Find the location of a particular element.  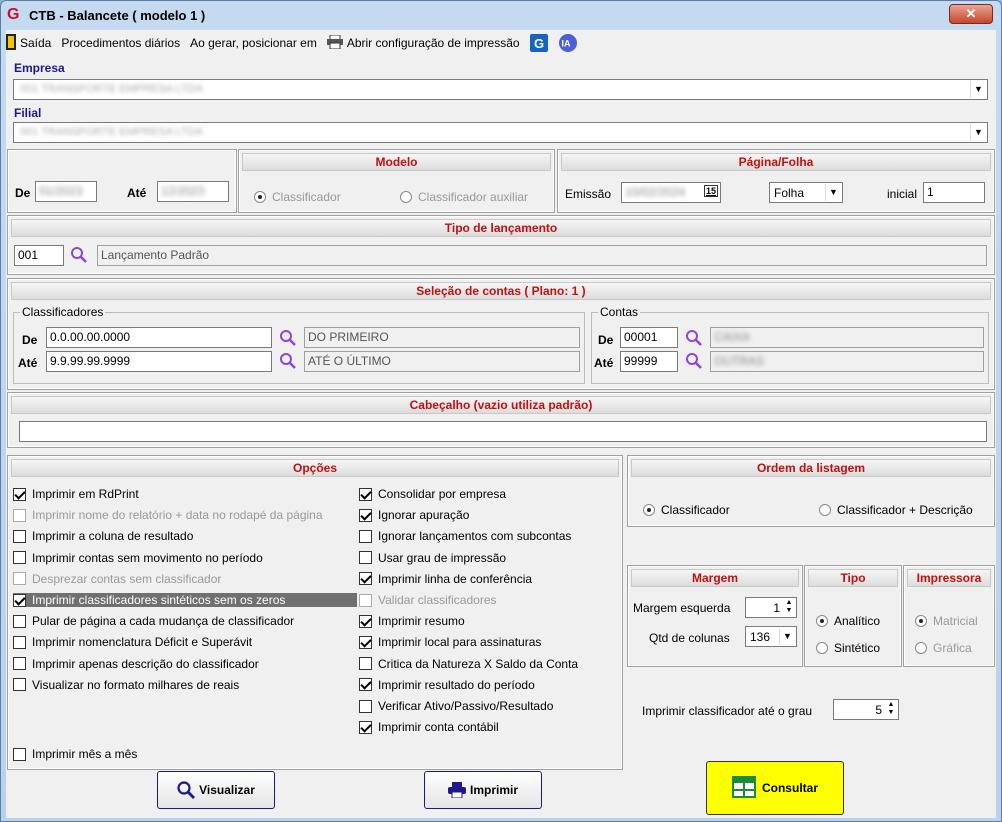

g-logo-button: G is located at coordinates (538, 43).